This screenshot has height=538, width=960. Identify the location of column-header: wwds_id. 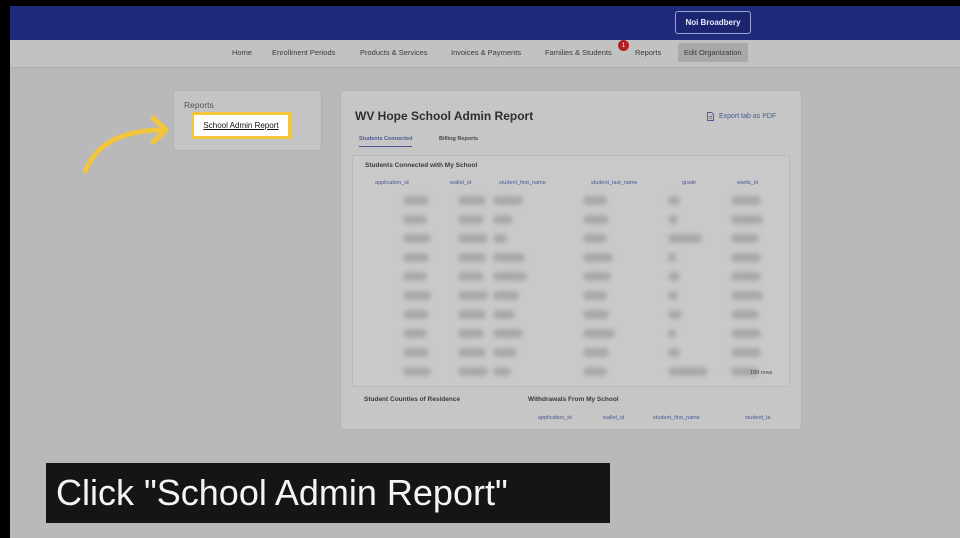
(747, 183).